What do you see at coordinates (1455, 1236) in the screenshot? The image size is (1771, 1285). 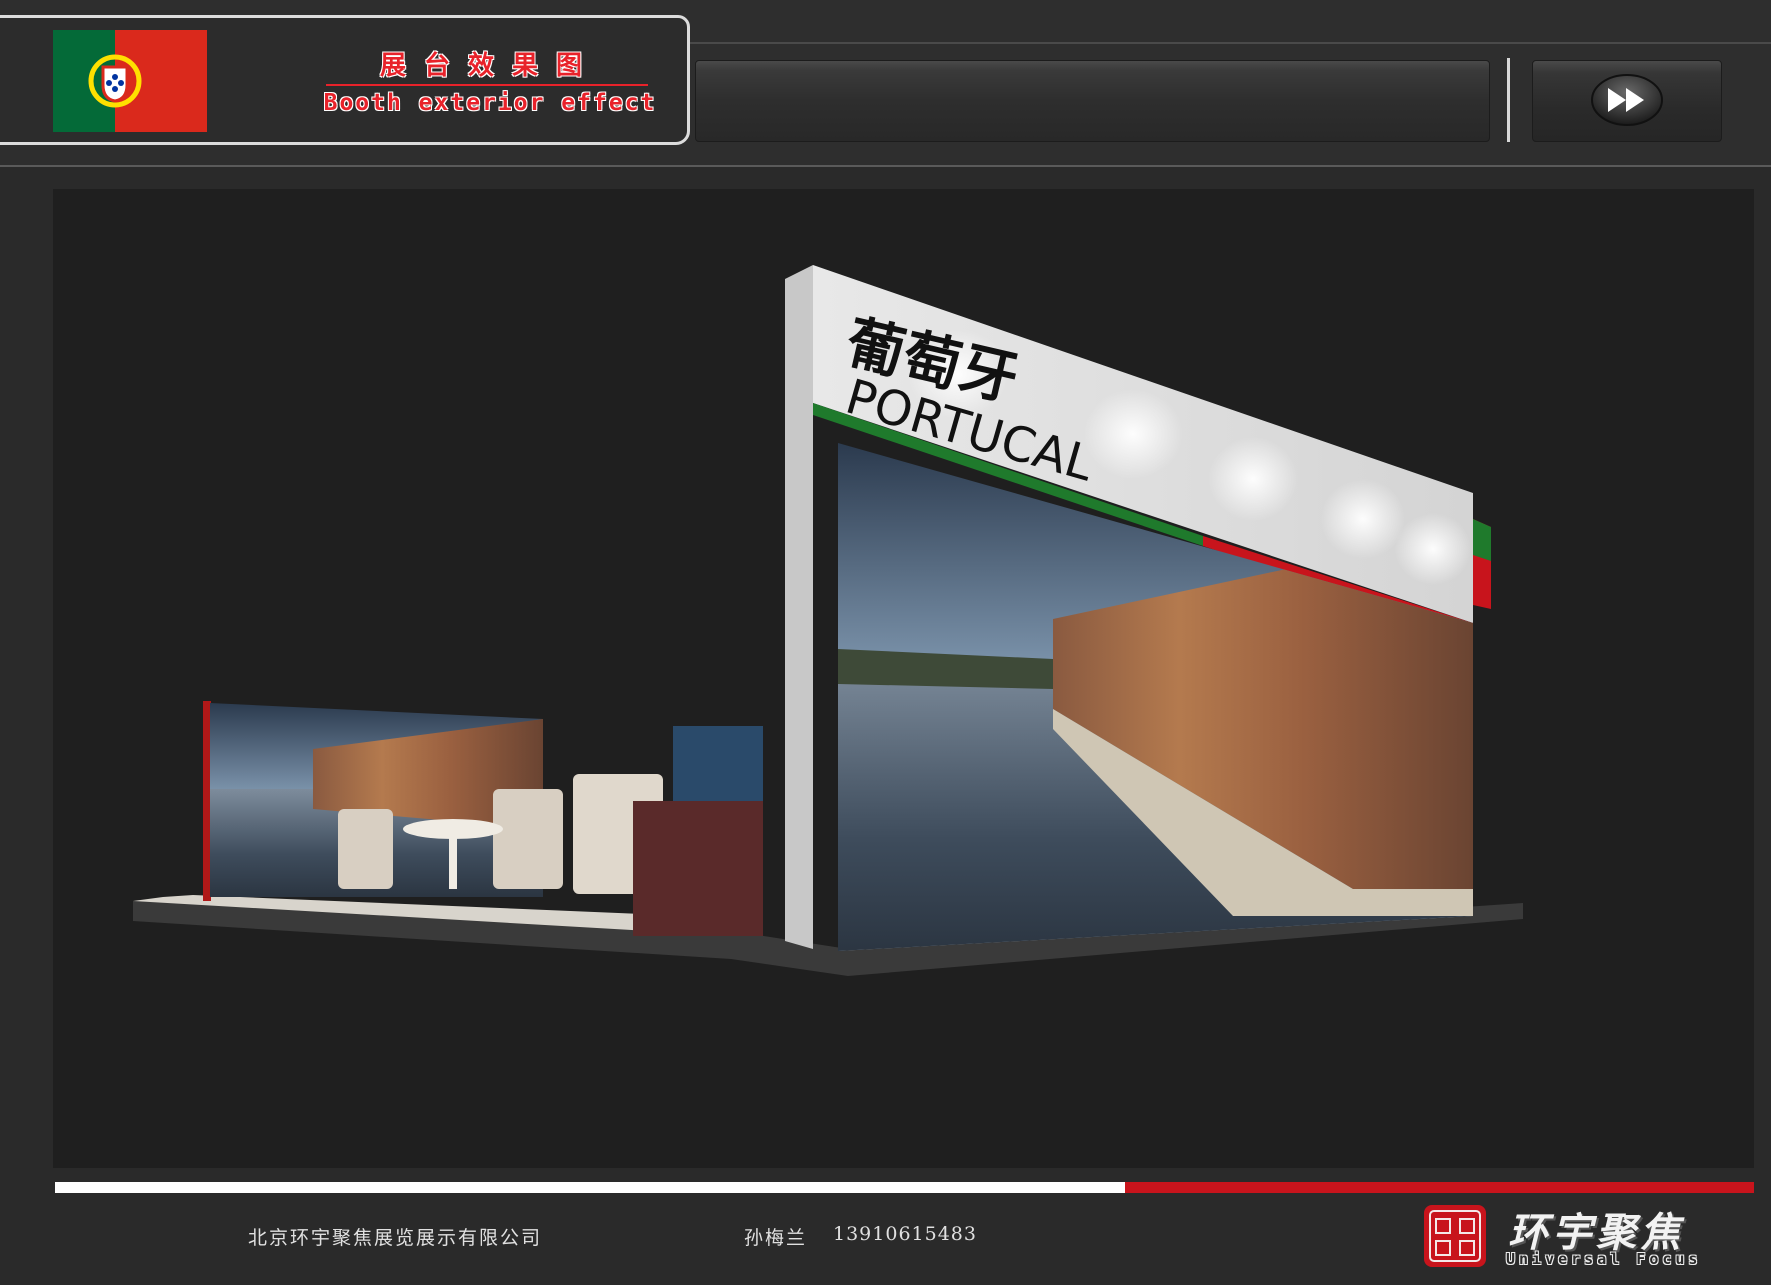 I see `red-seal-stamp-icon` at bounding box center [1455, 1236].